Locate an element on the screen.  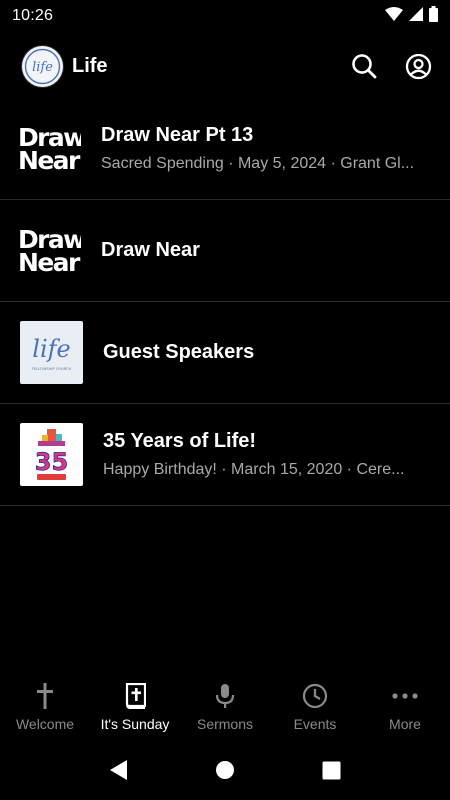
back-button is located at coordinates (119, 770).